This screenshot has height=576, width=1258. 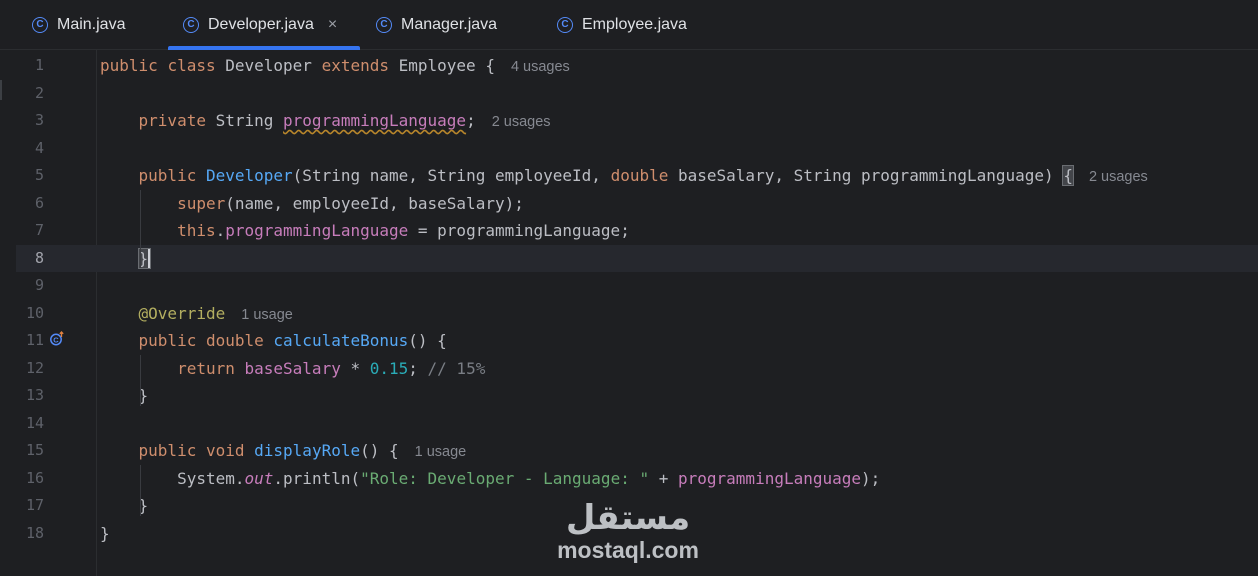 I want to click on line-number: 1, so click(x=39, y=65).